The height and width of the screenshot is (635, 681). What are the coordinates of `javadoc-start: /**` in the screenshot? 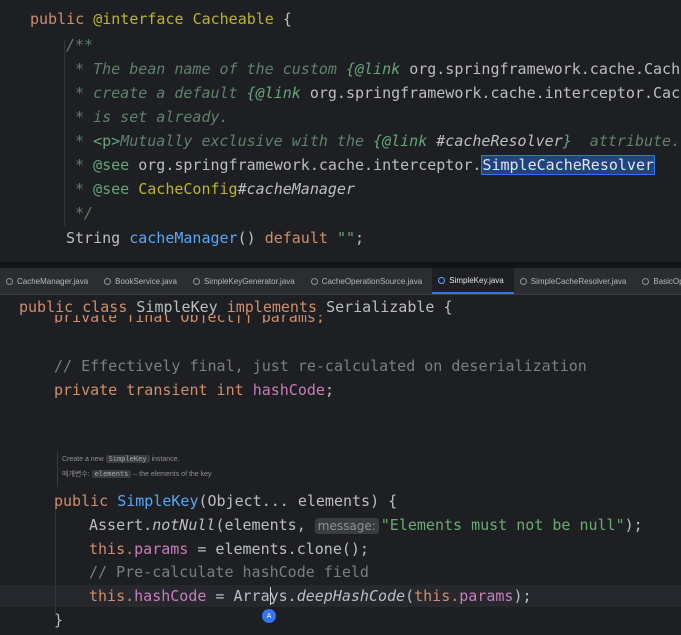 It's located at (79, 45).